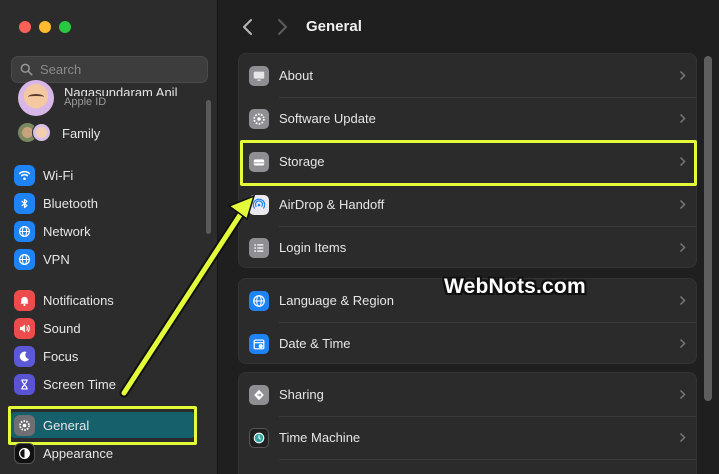 The image size is (719, 474). I want to click on list-icon, so click(259, 247).